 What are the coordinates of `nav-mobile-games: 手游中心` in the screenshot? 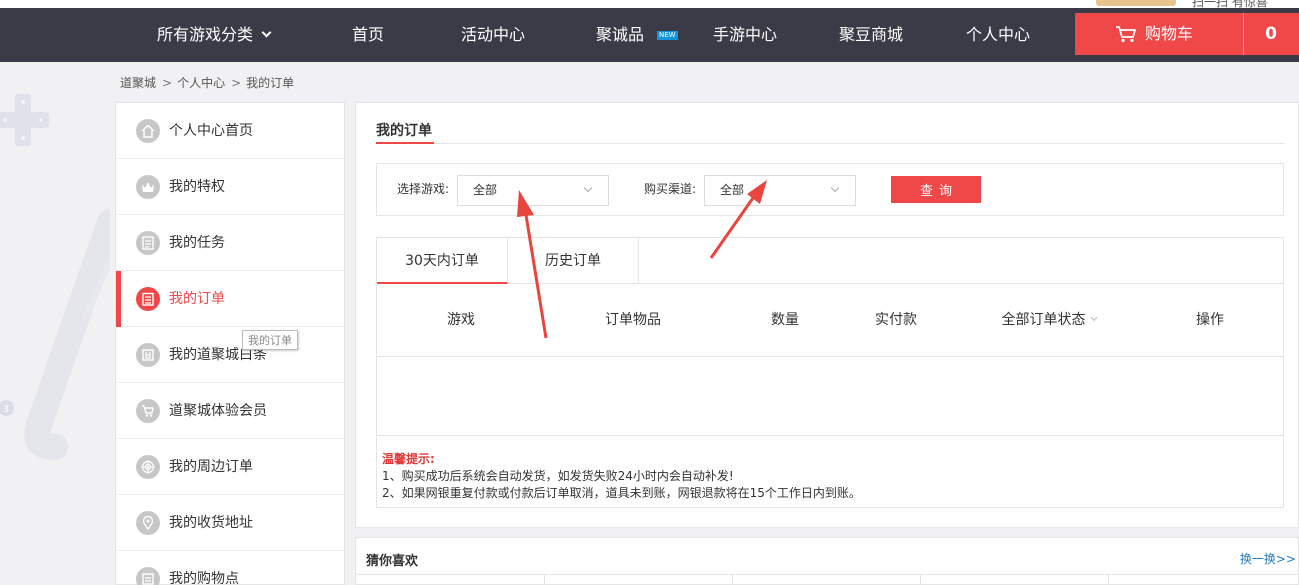 It's located at (745, 35).